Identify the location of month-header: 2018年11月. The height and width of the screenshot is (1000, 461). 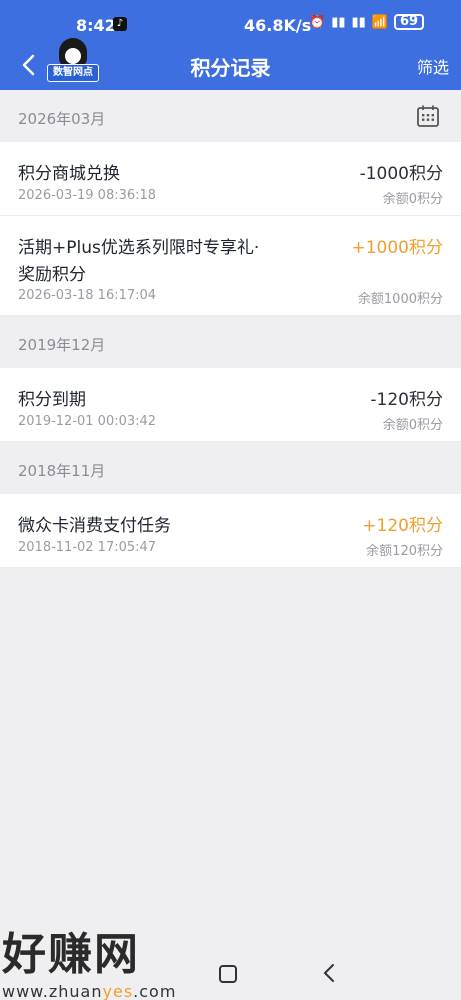
(230, 468).